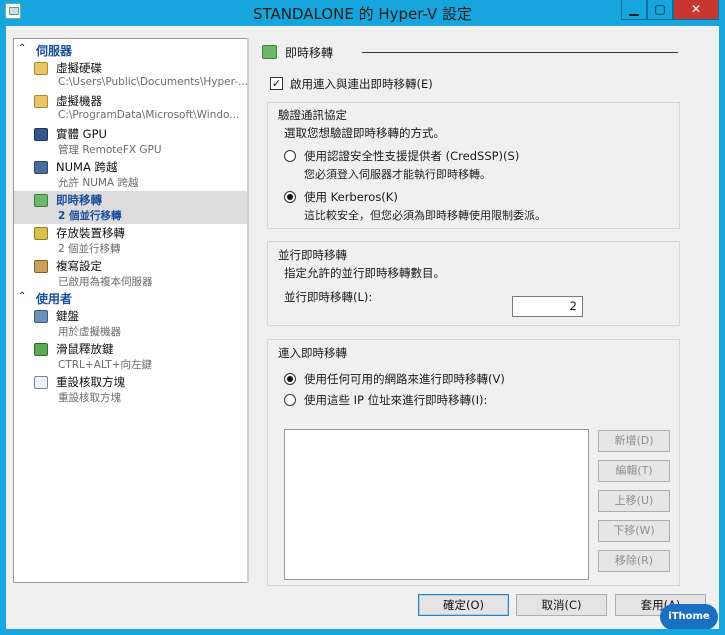  Describe the element at coordinates (634, 471) in the screenshot. I see `edit-button: 編輯(T)` at that location.